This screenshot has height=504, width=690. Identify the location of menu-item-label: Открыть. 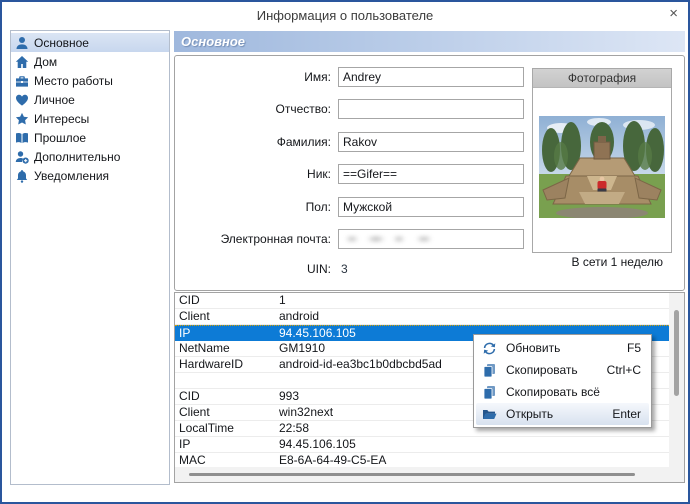
(530, 414).